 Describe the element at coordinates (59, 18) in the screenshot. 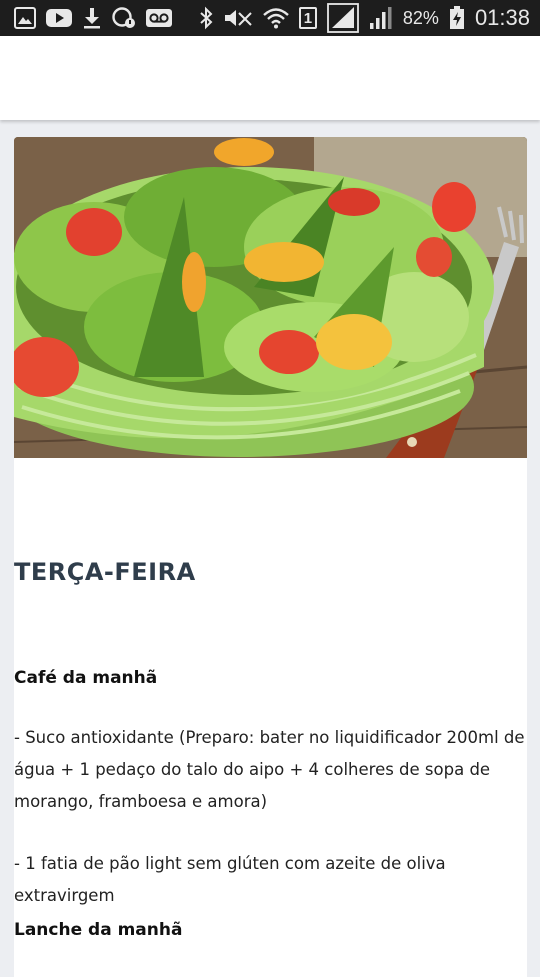

I see `youtube-icon` at that location.